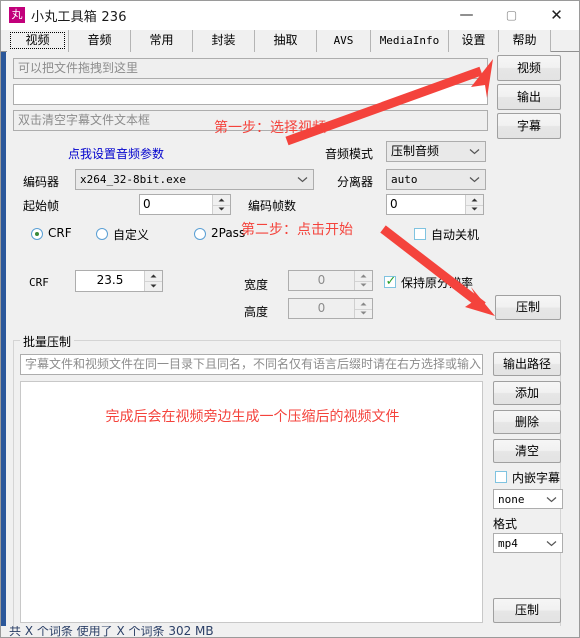 Image resolution: width=580 pixels, height=638 pixels. Describe the element at coordinates (176, 204) in the screenshot. I see `start-frame-value: 0` at that location.